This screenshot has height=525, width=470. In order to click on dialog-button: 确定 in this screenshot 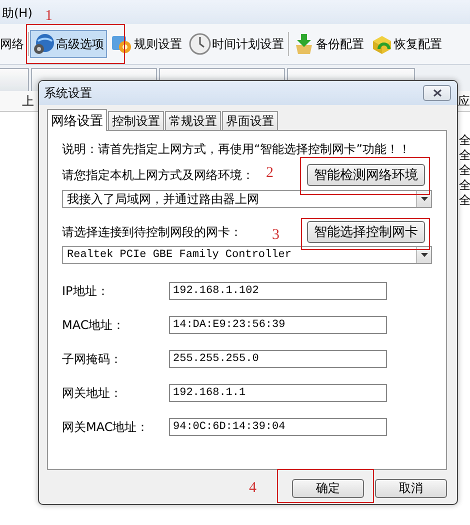, I will do `click(328, 488)`.